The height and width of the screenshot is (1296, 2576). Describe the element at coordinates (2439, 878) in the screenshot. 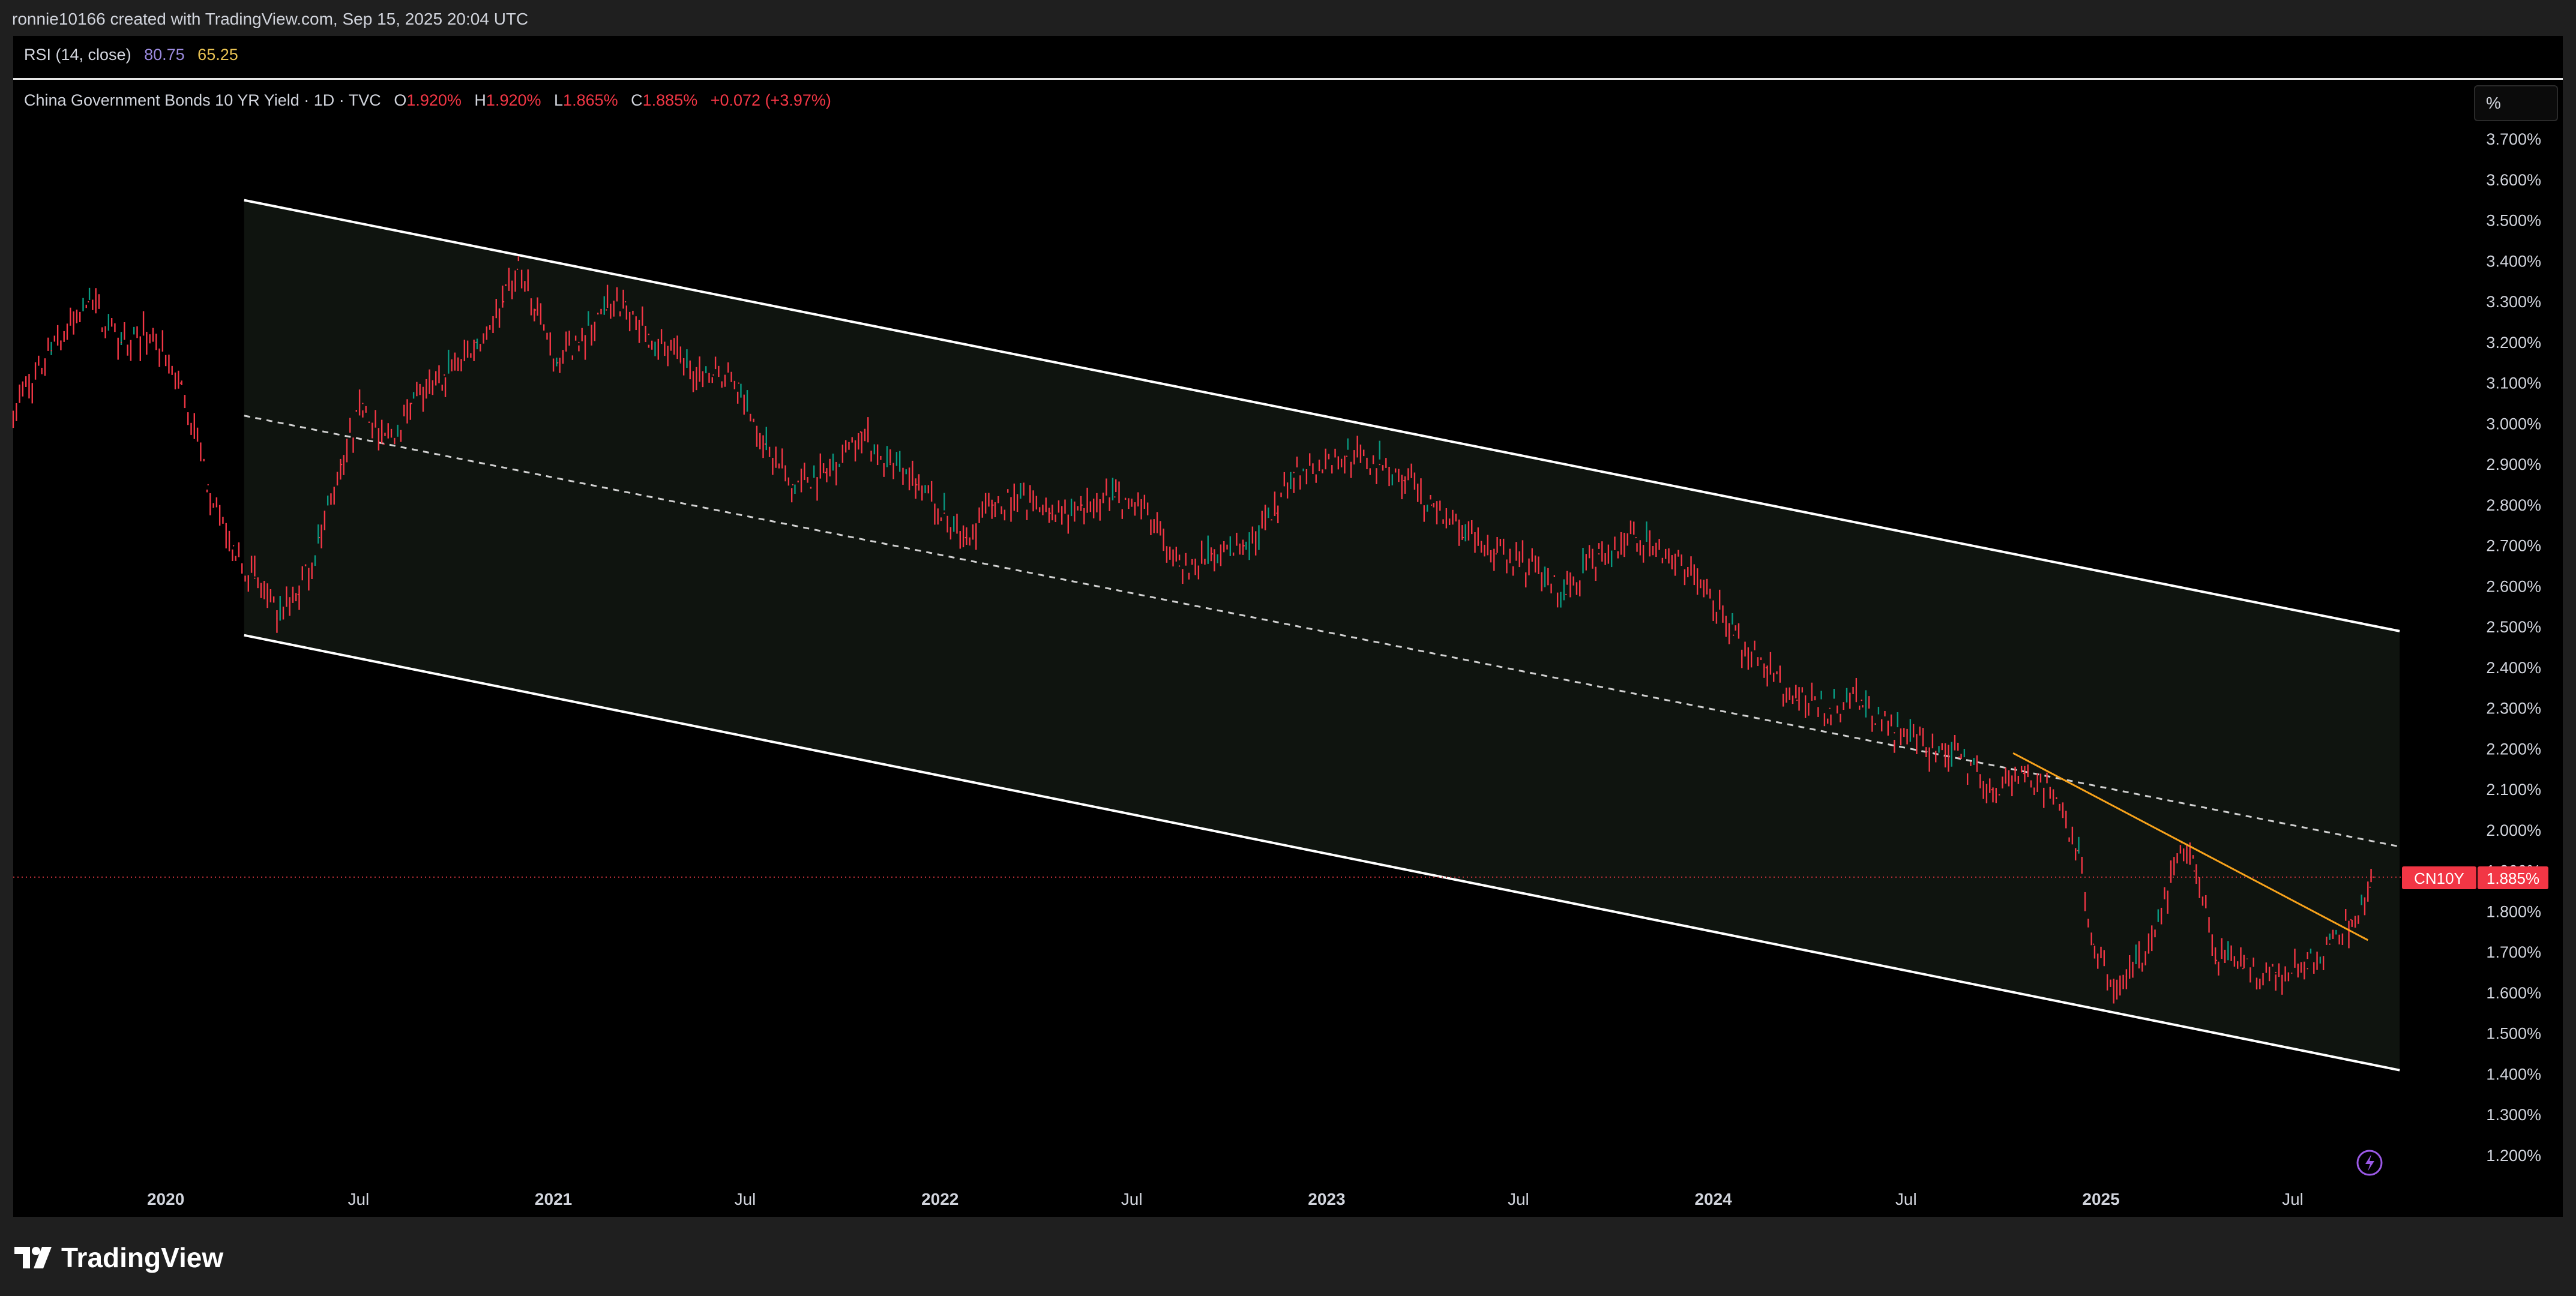

I see `symbol-tag-text: CN10Y` at that location.